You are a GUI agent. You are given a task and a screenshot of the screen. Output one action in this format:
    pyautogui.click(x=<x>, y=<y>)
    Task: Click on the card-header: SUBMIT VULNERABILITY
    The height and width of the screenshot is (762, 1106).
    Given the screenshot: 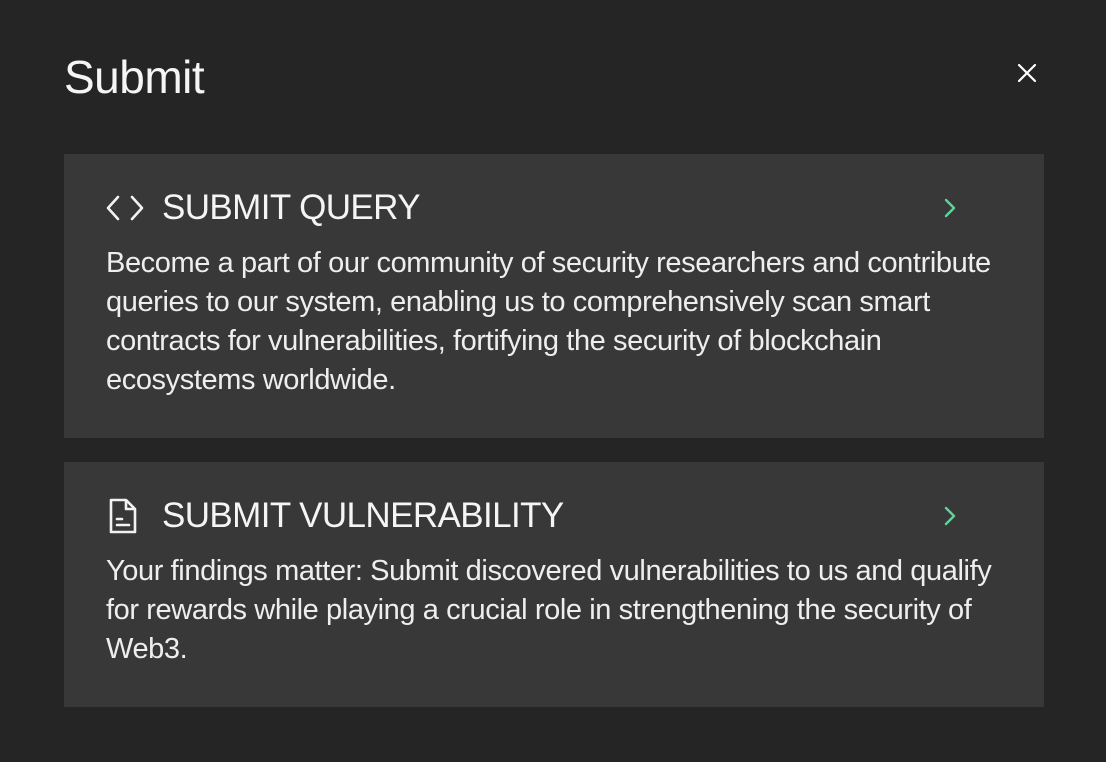 What is the action you would take?
    pyautogui.click(x=554, y=516)
    